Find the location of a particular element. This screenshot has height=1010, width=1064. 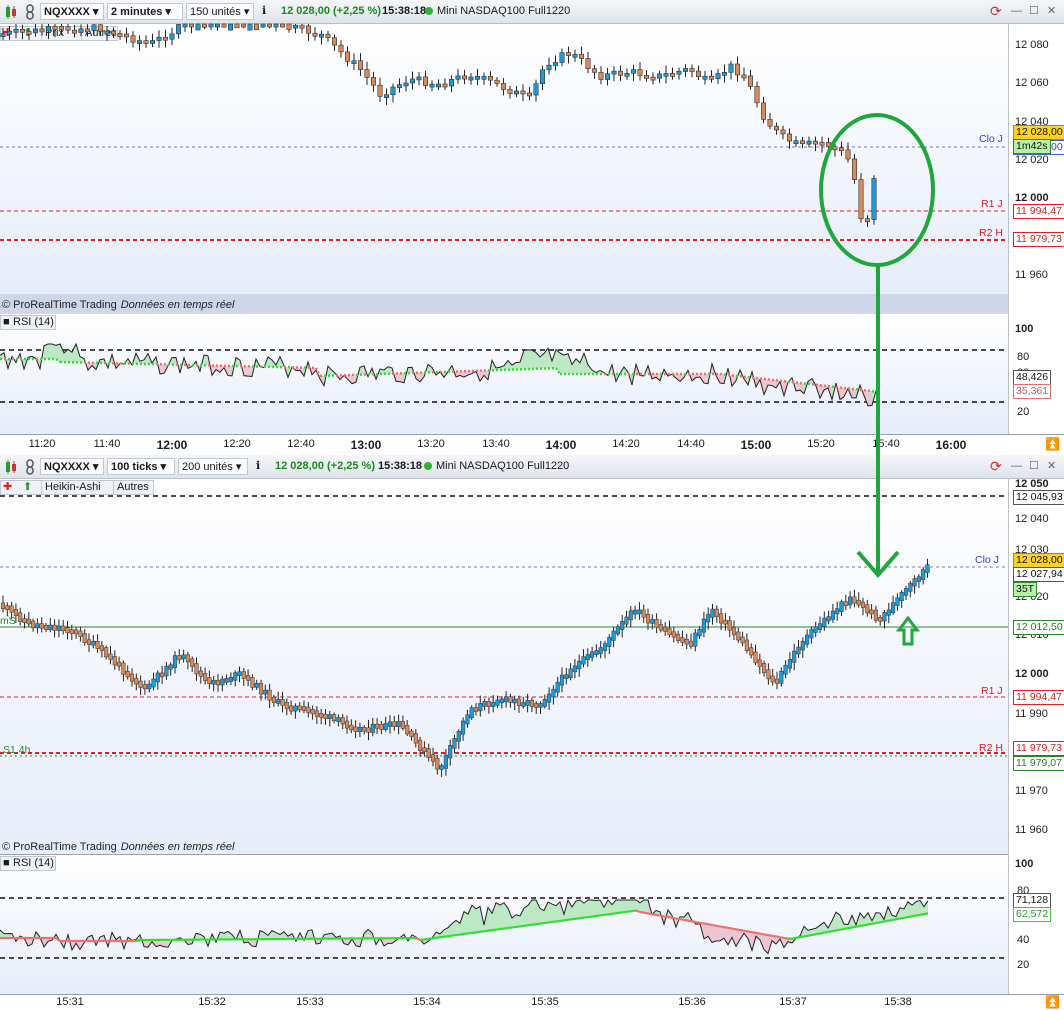

r1-price-tag: 11 994,47 is located at coordinates (1038, 211).